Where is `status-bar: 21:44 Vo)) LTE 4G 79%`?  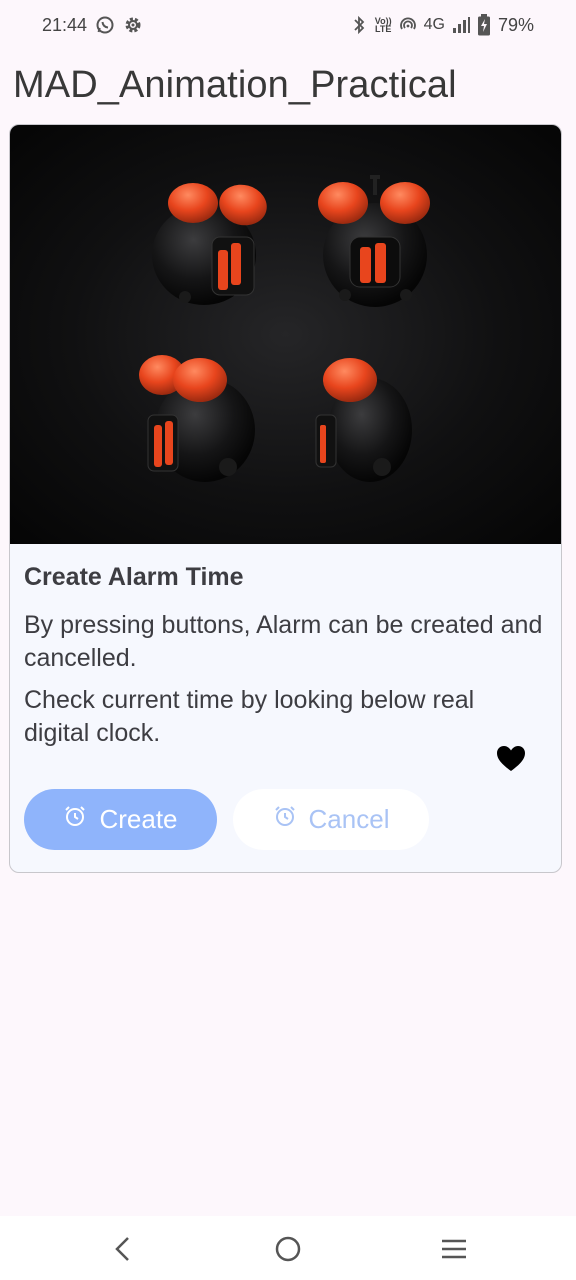
status-bar: 21:44 Vo)) LTE 4G 79% is located at coordinates (288, 25).